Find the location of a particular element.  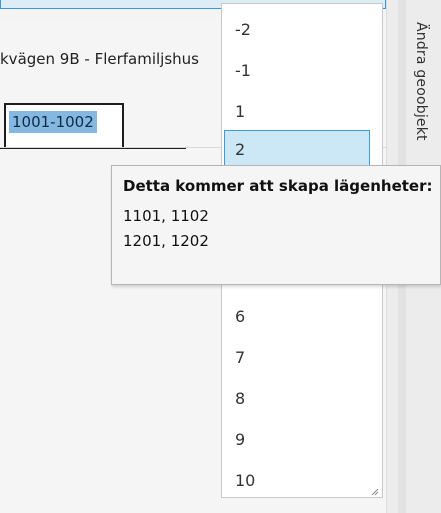

dropdown-item-selected: 2 is located at coordinates (297, 149).